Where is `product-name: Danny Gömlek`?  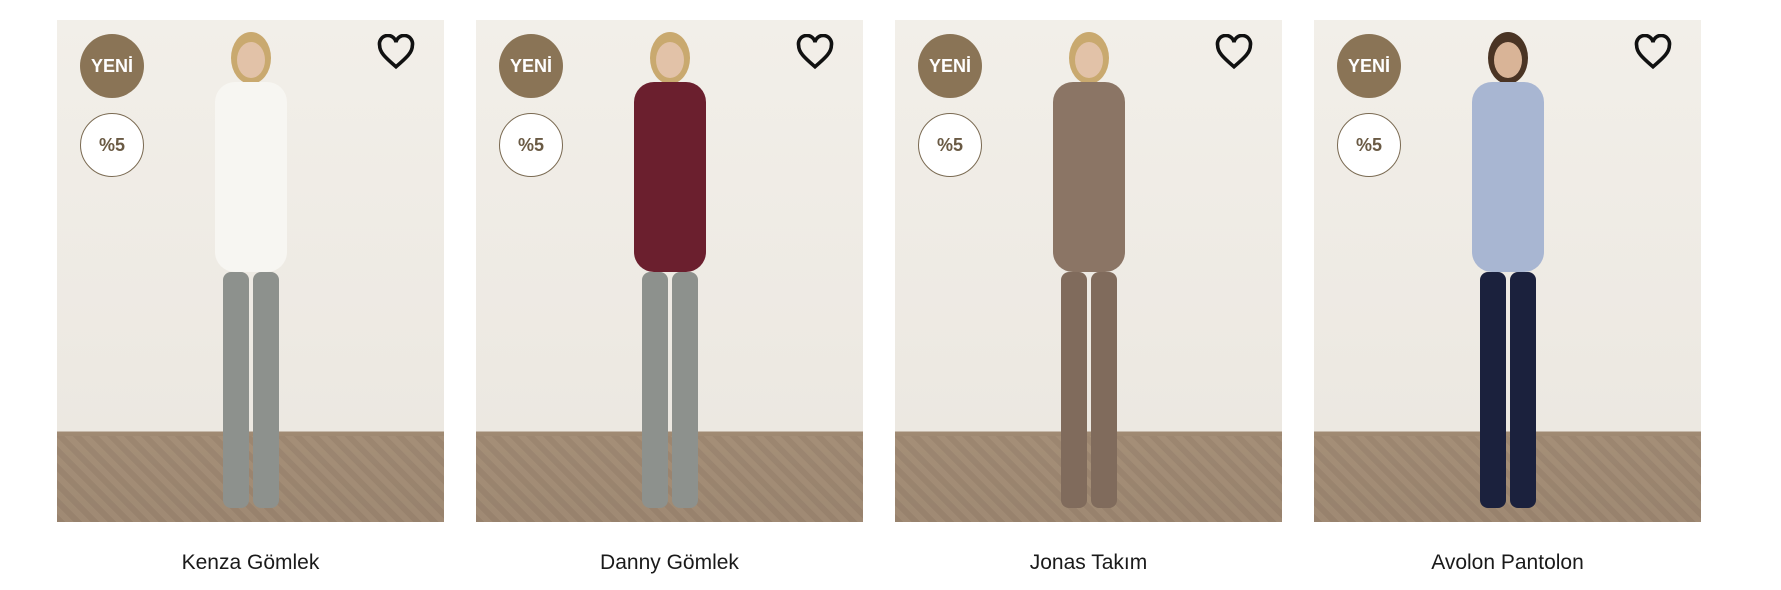
product-name: Danny Gömlek is located at coordinates (669, 563).